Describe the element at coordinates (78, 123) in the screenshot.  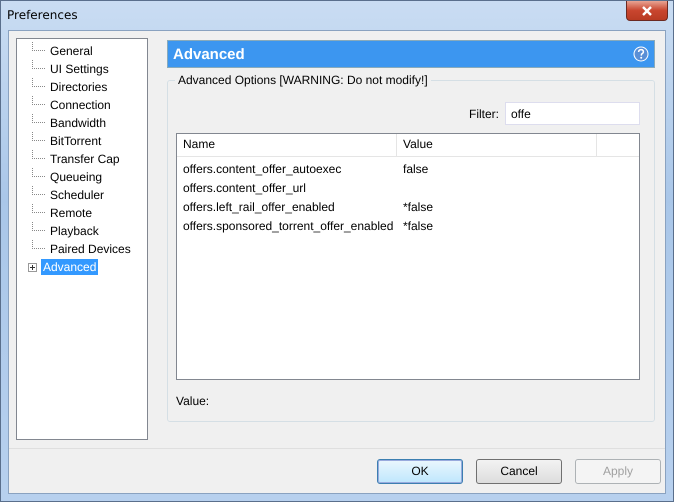
I see `tree-item: Bandwidth` at that location.